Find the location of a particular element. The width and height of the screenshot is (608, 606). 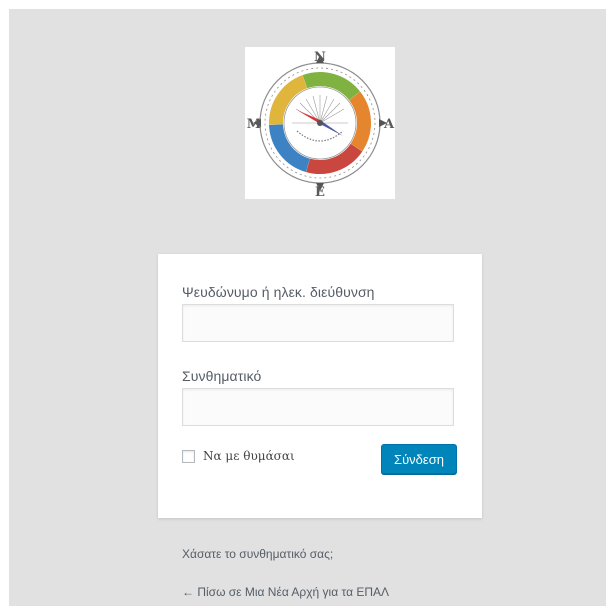

username-input is located at coordinates (318, 323).